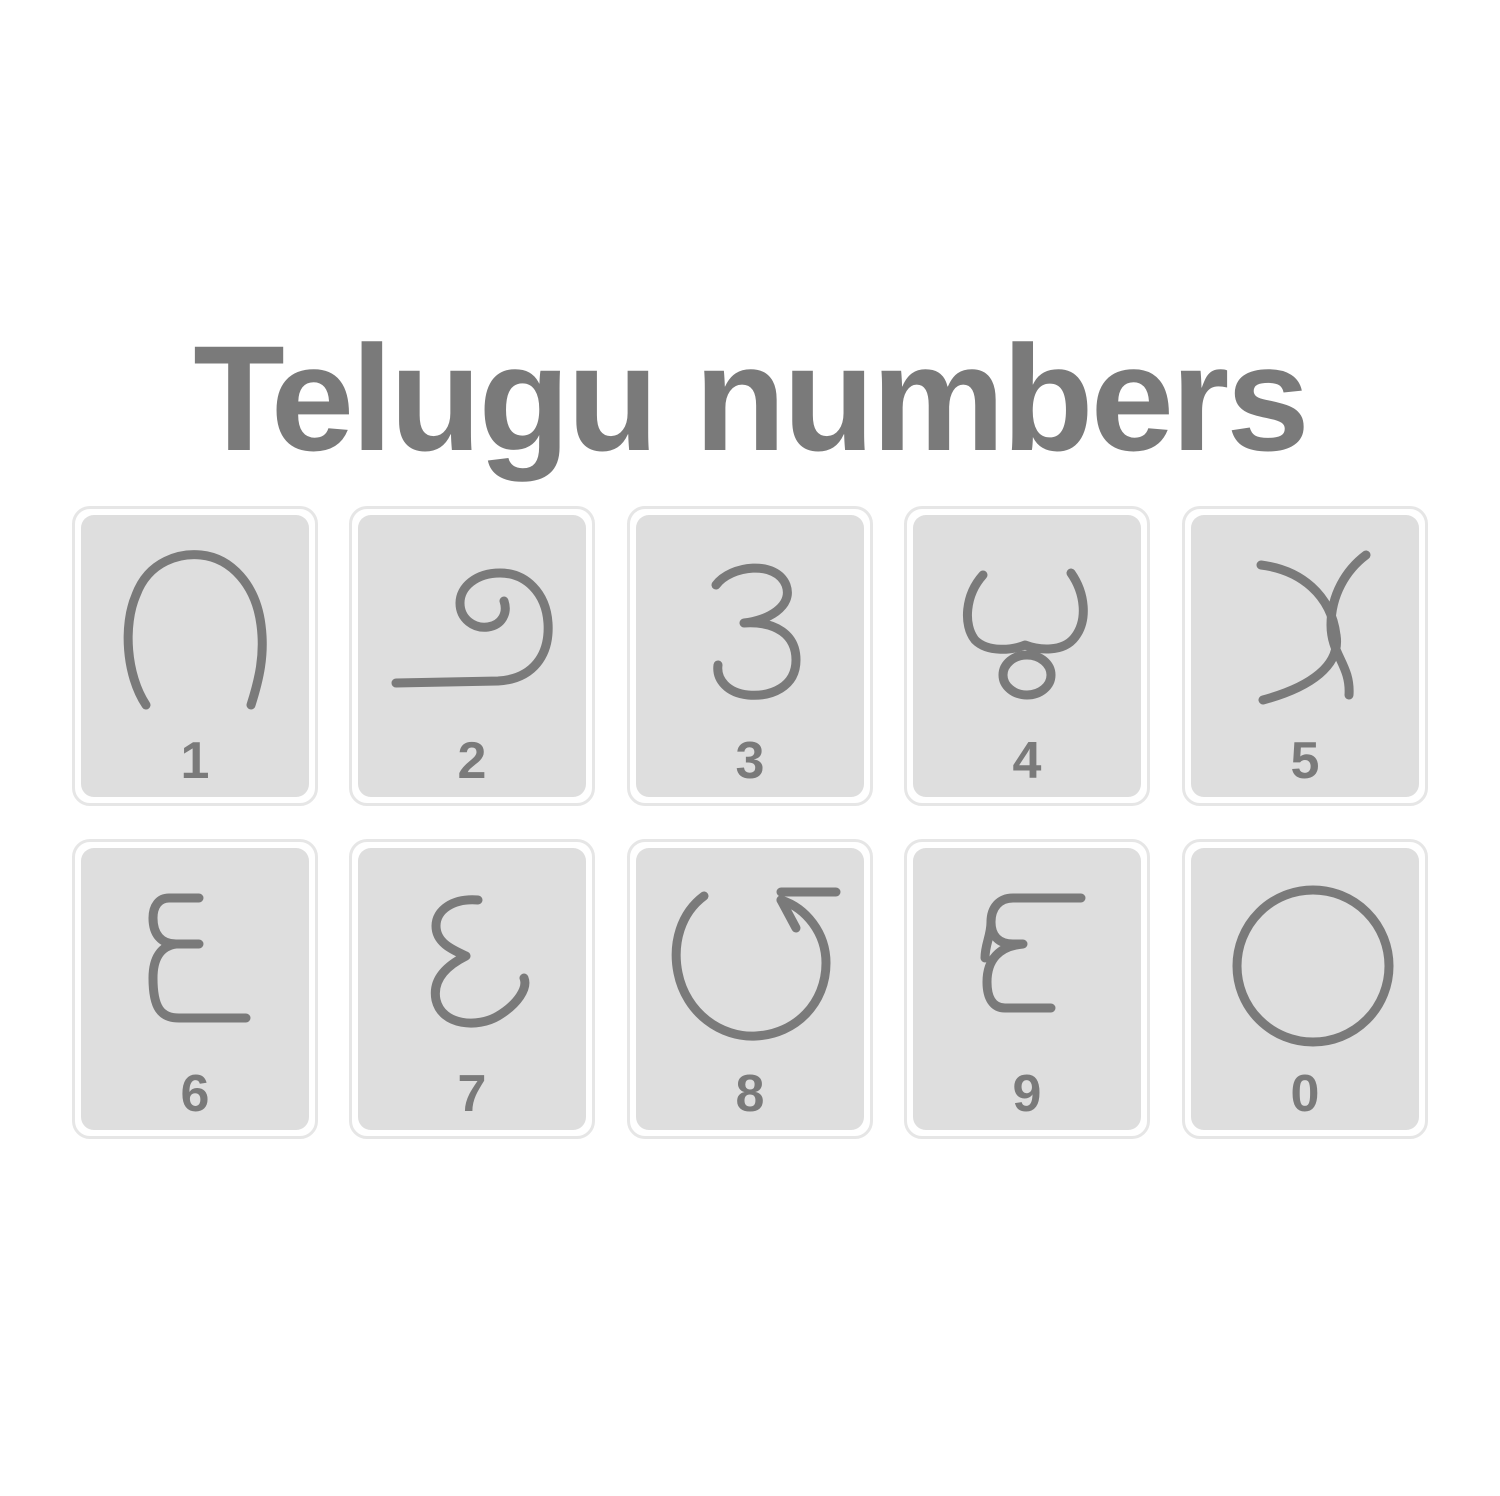 This screenshot has width=1500, height=1496. Describe the element at coordinates (472, 962) in the screenshot. I see `telugu-digit-seven-icon` at that location.